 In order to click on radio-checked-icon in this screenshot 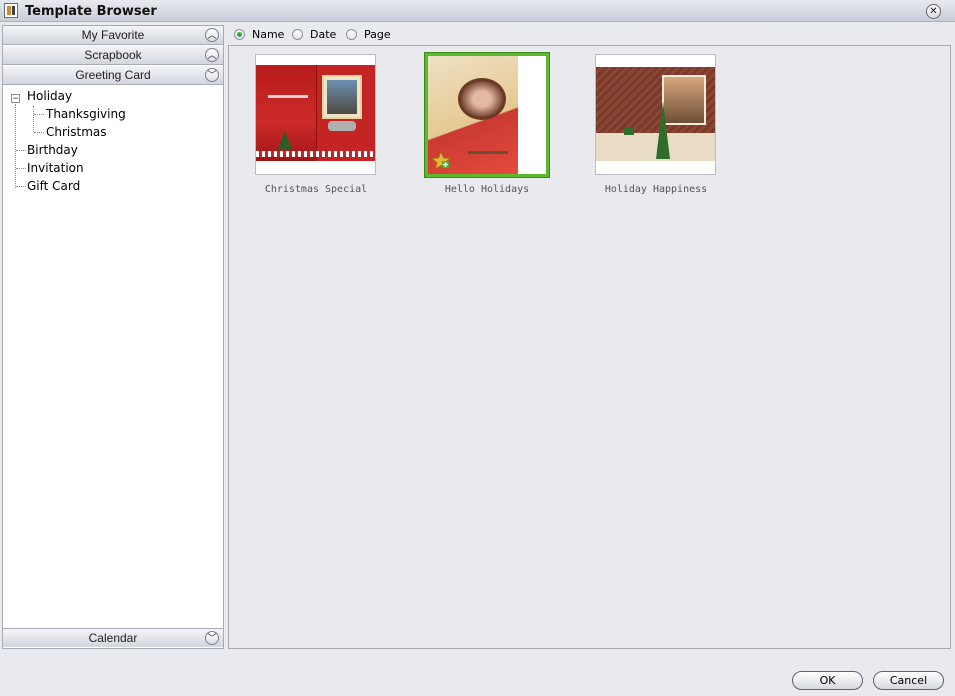, I will do `click(239, 34)`.